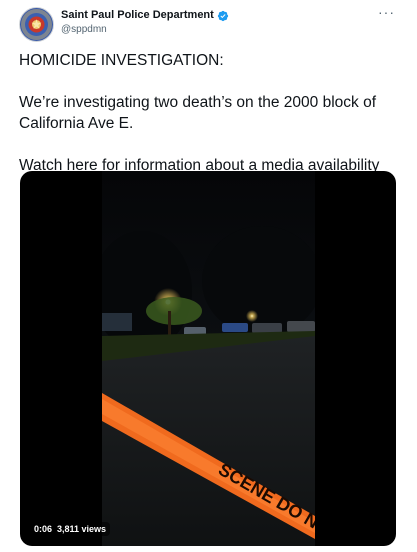 The image size is (417, 552). Describe the element at coordinates (137, 15) in the screenshot. I see `author-display-name: Saint Paul Police Department` at that location.